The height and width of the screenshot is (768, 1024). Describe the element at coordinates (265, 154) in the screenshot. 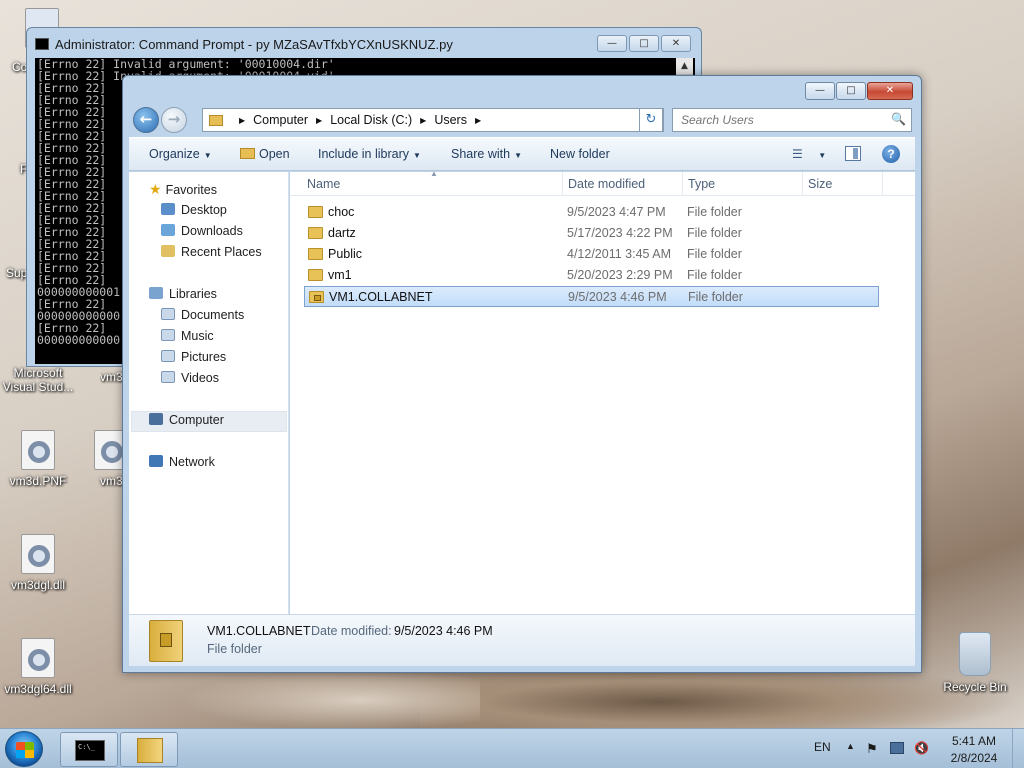

I see `open-button: Open` at that location.